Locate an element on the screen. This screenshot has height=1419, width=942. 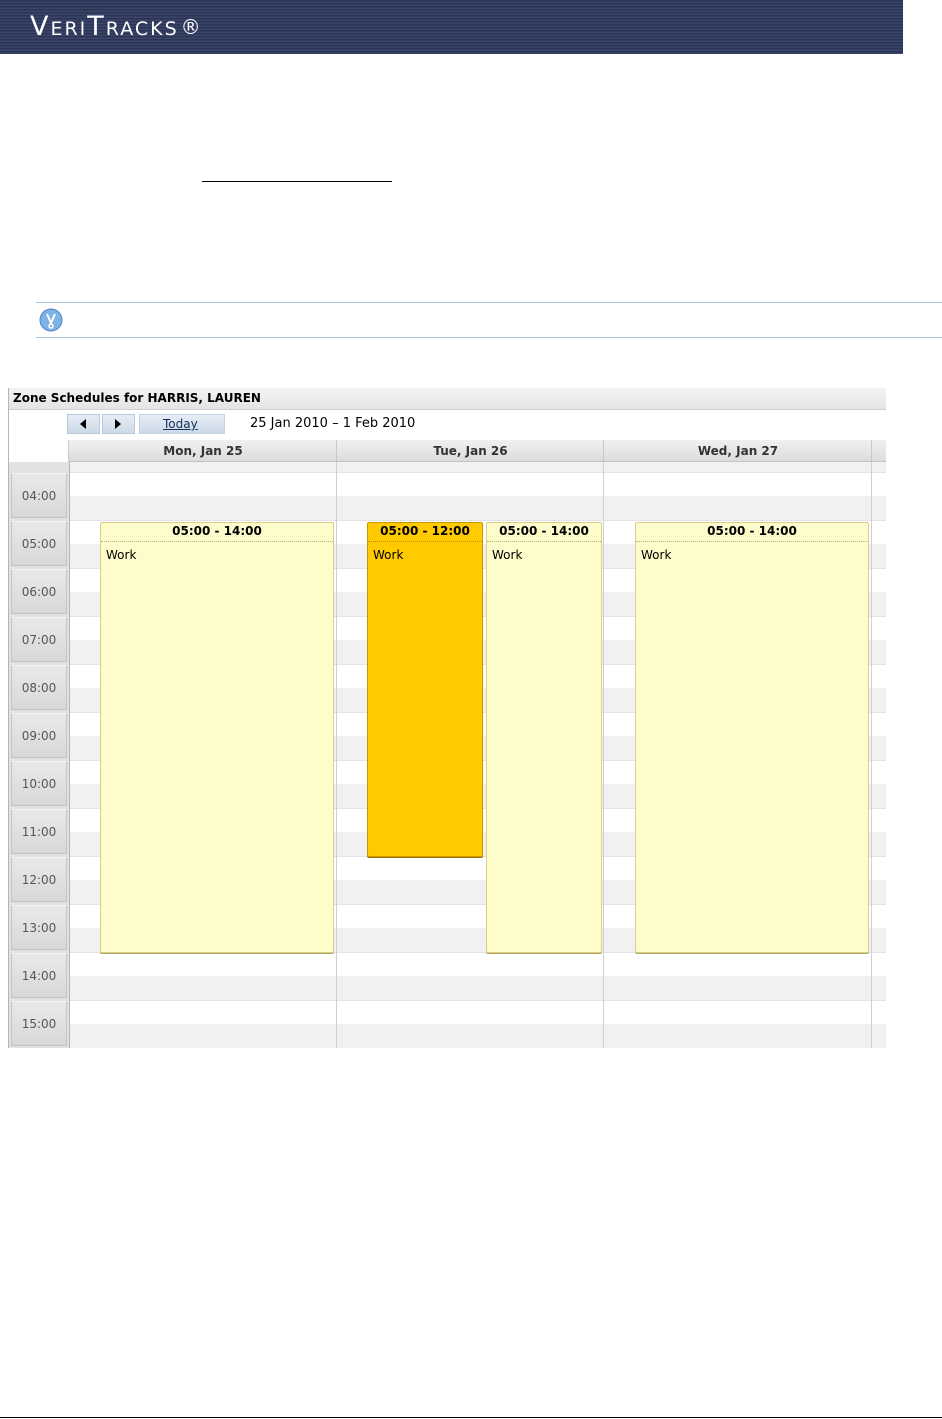
triangle-right-icon is located at coordinates (118, 424).